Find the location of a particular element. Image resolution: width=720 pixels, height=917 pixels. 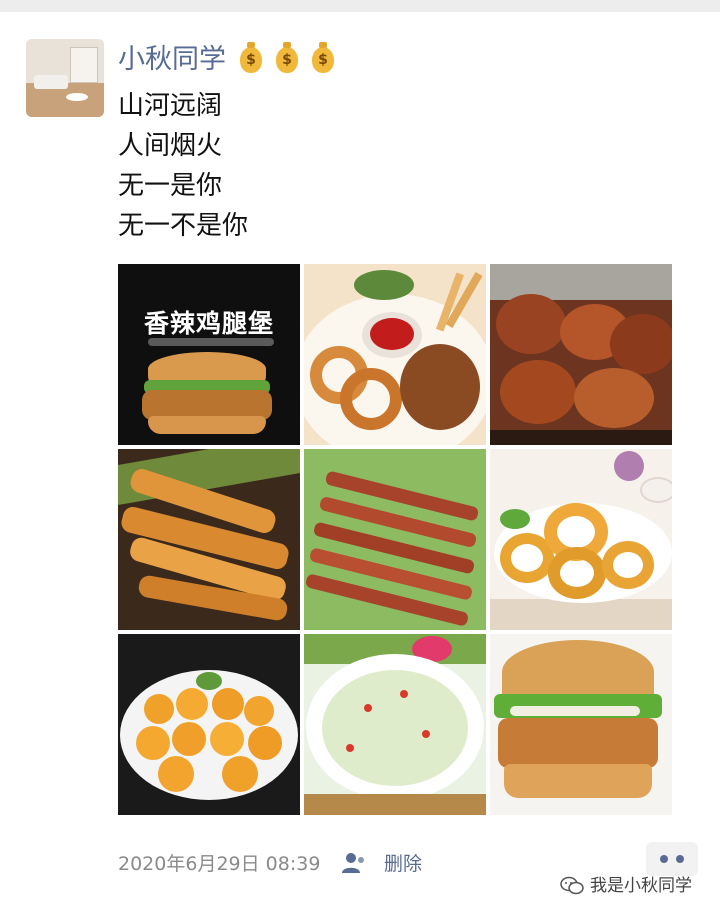

avatar-table is located at coordinates (77, 97).